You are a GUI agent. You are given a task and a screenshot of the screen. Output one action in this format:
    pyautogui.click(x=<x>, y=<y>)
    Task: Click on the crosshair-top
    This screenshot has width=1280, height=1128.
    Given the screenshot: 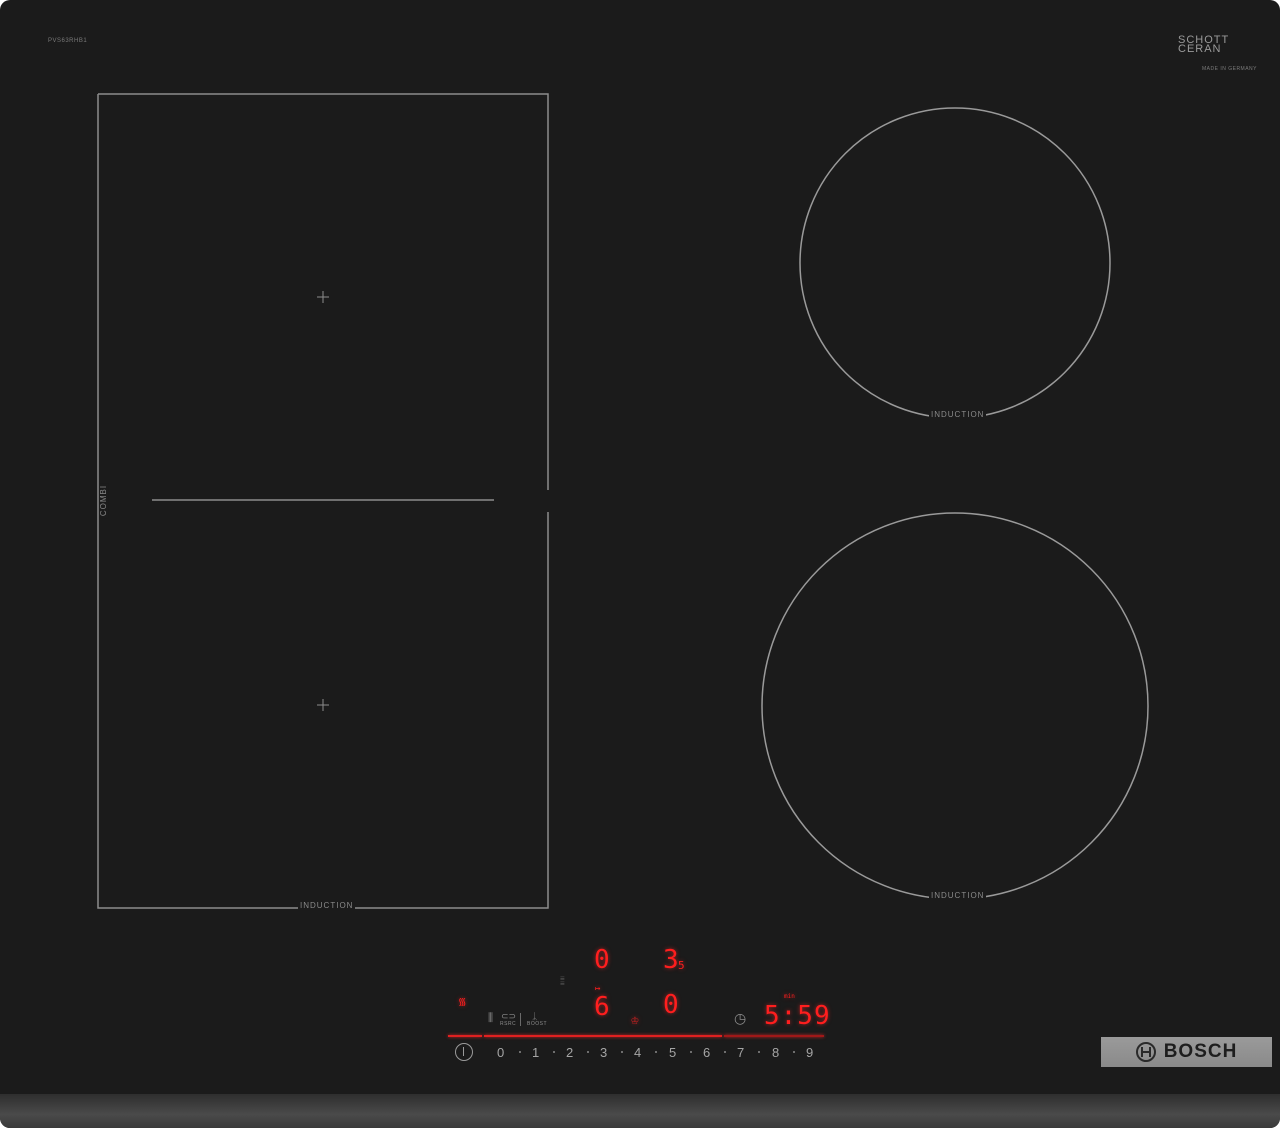 What is the action you would take?
    pyautogui.click(x=323, y=297)
    